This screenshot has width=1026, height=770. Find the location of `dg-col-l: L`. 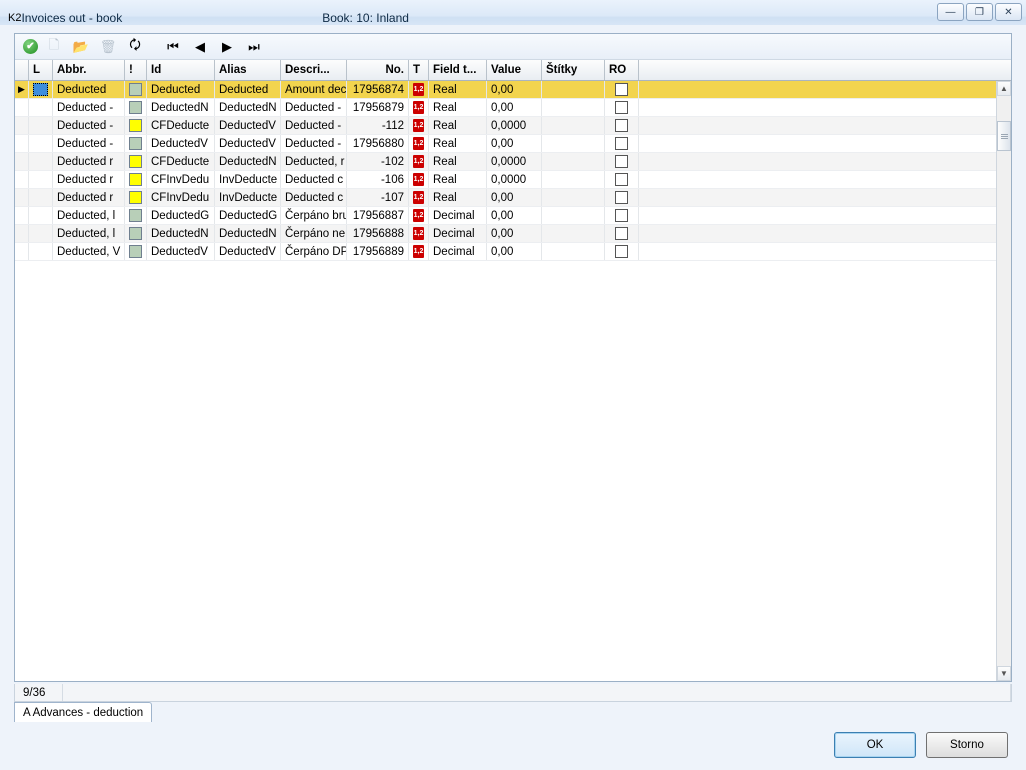

dg-col-l: L is located at coordinates (41, 70).